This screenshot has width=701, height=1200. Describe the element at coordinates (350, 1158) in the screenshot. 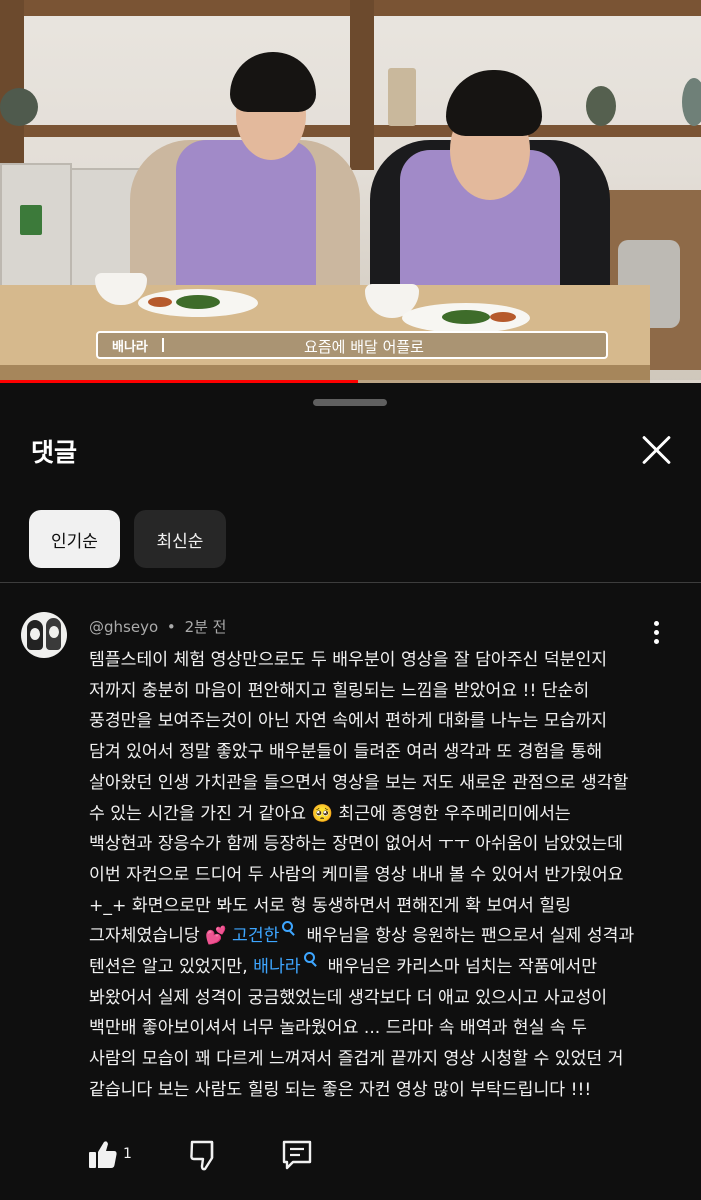

I see `comment-actions: 1` at that location.